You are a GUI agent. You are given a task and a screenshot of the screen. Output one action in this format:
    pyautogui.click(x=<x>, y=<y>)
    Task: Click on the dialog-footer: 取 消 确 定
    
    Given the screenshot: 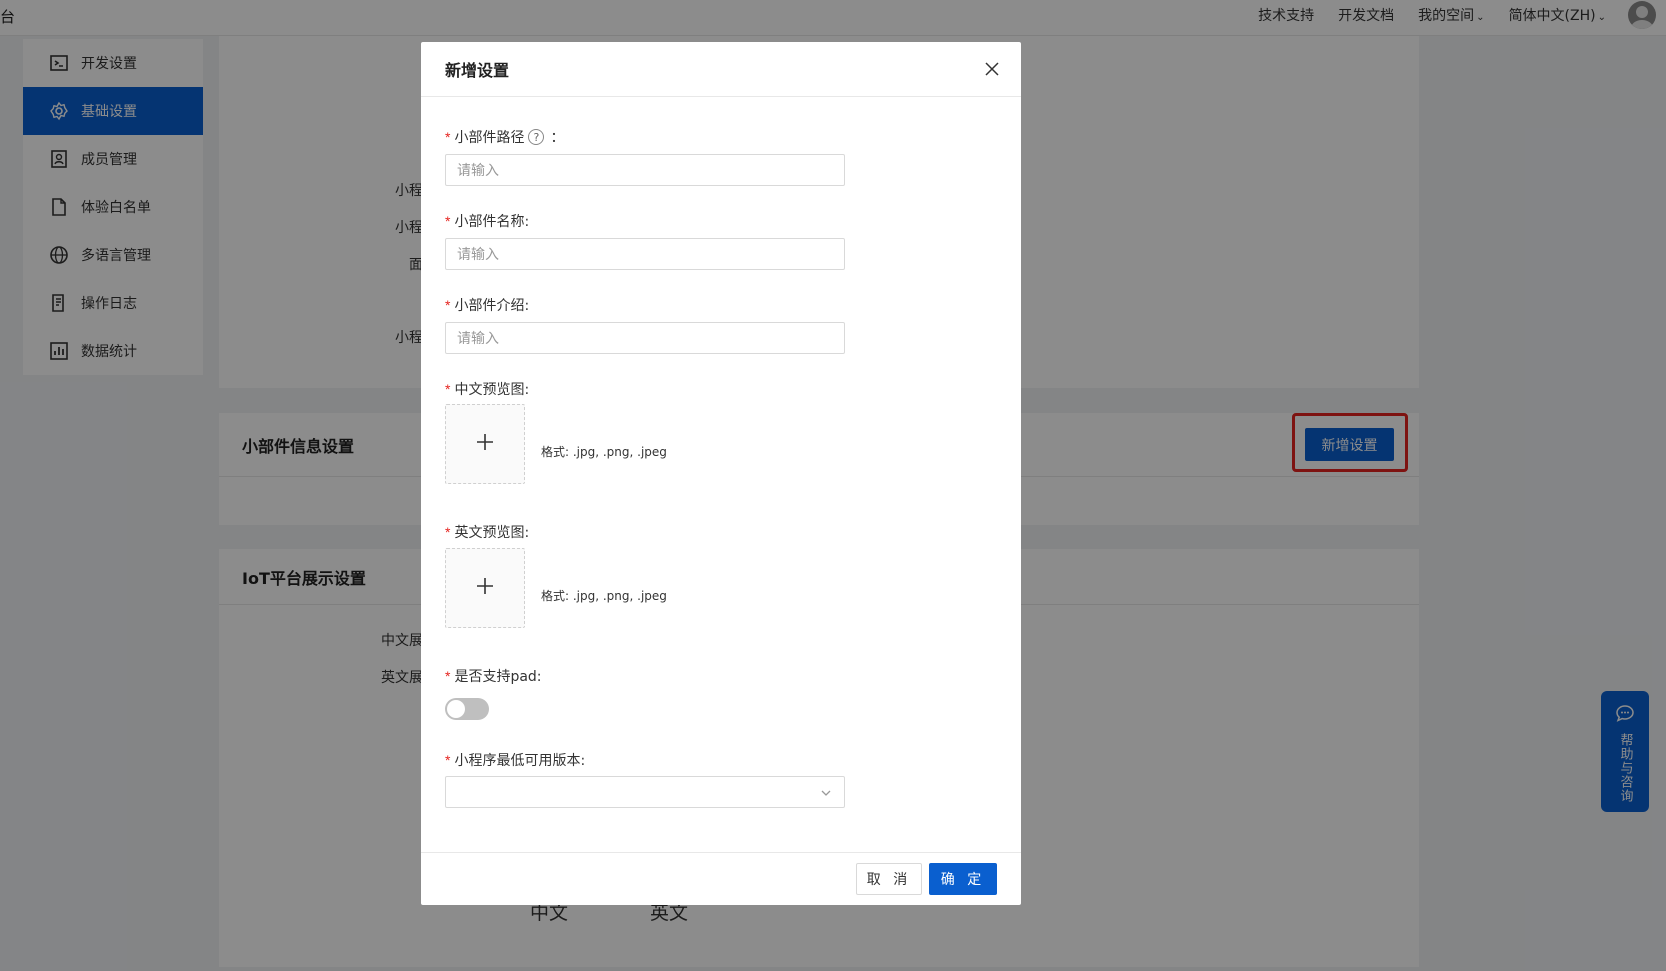 What is the action you would take?
    pyautogui.click(x=721, y=878)
    